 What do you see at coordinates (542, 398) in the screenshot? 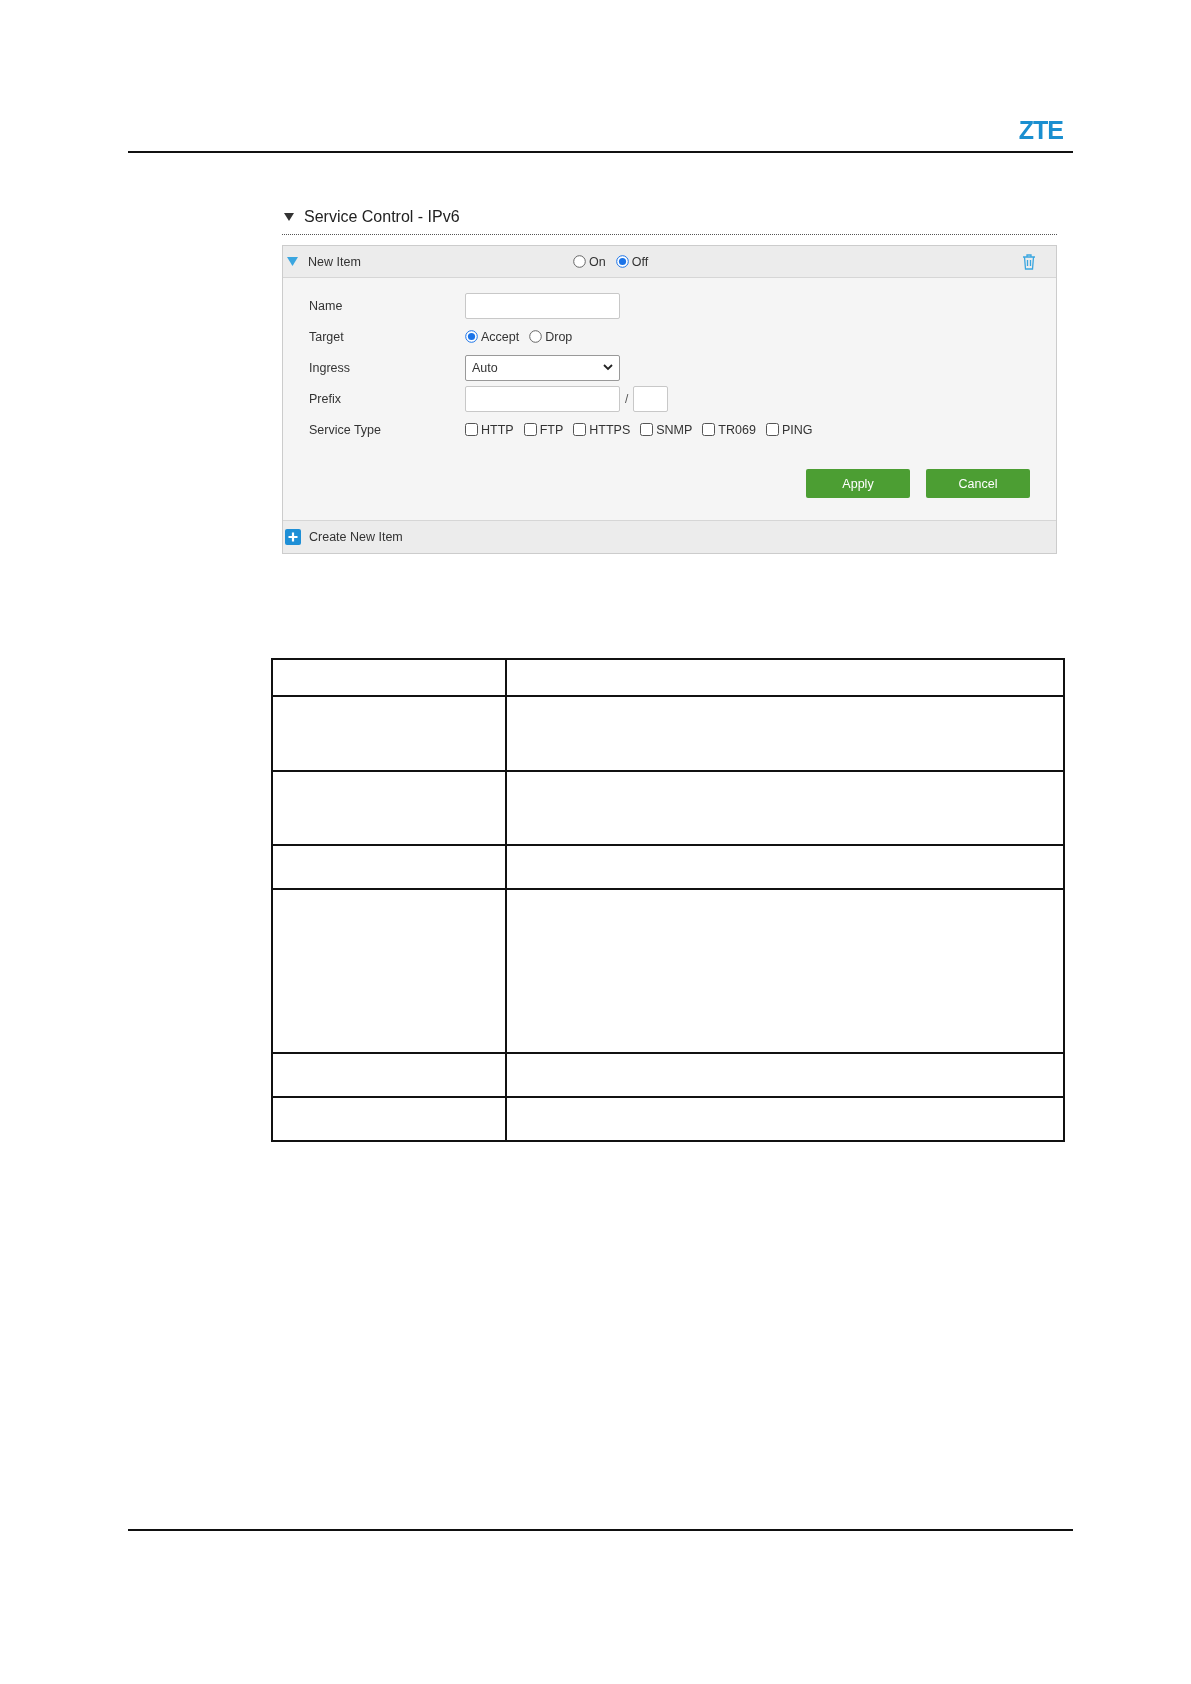
I see `prefix-input` at bounding box center [542, 398].